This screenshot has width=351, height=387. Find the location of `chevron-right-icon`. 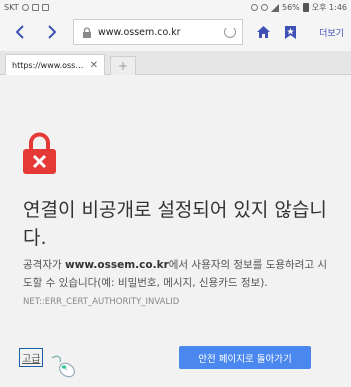

chevron-right-icon is located at coordinates (52, 32).